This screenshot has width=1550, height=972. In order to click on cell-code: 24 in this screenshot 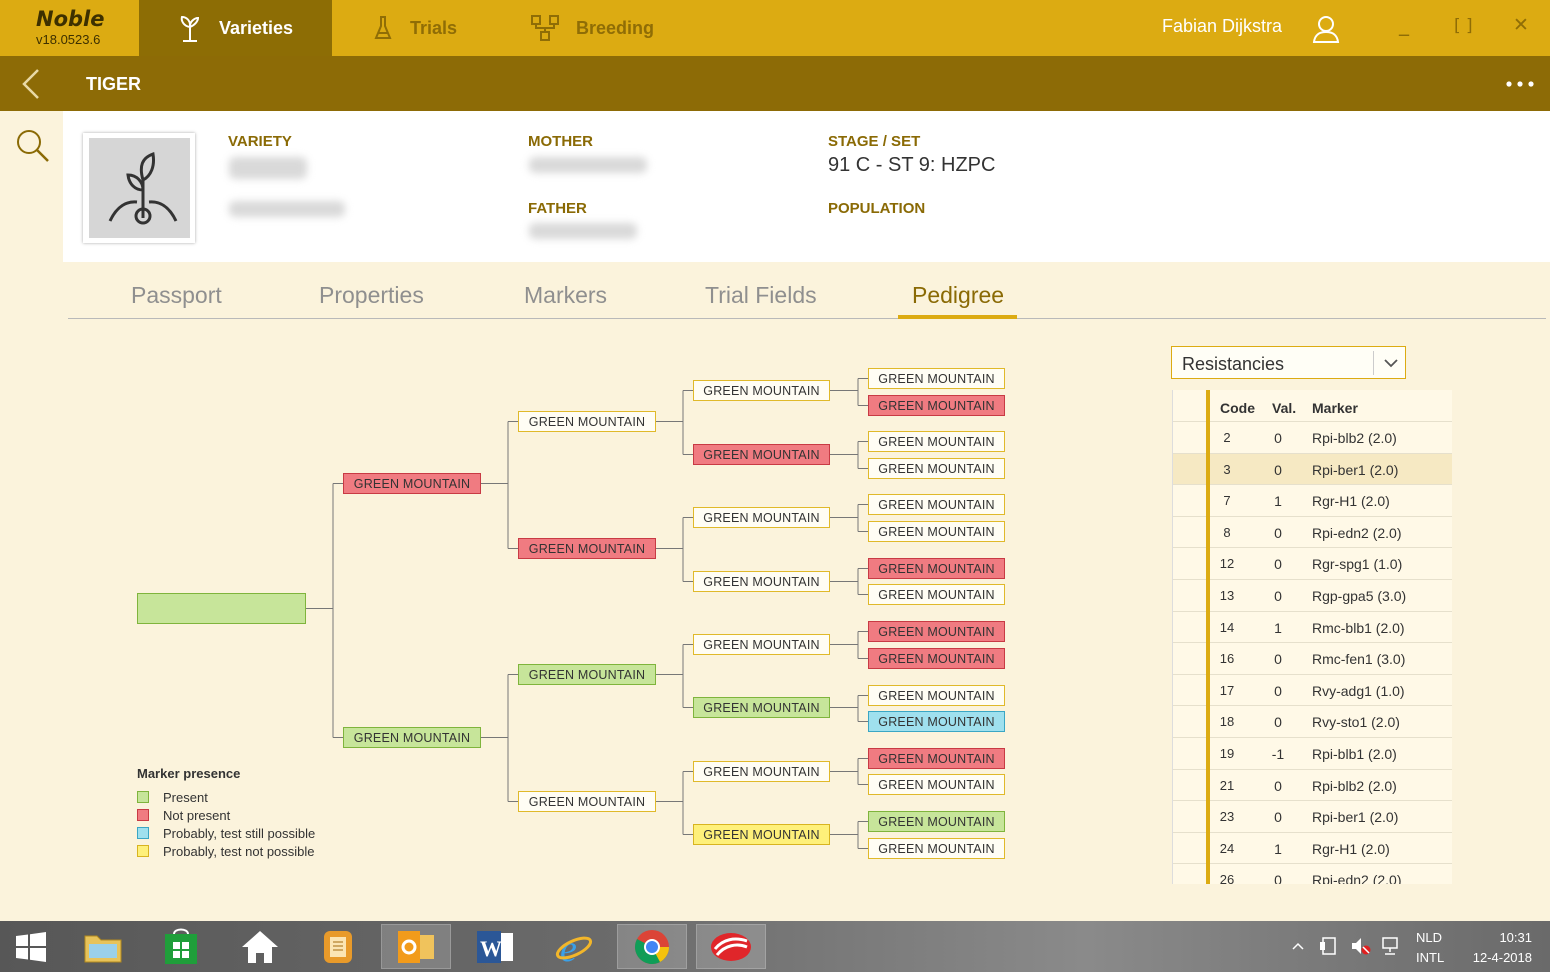, I will do `click(1227, 848)`.